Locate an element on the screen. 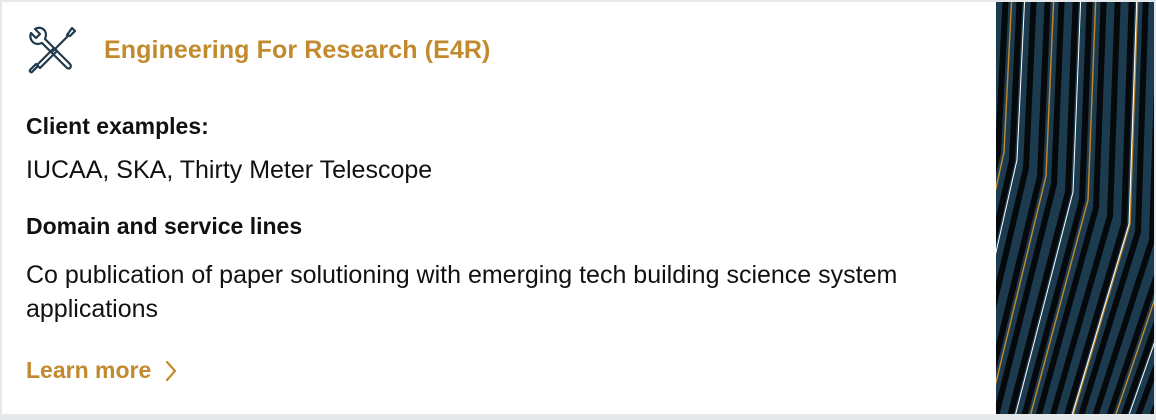 The height and width of the screenshot is (420, 1156). card-title: Engineering For Research (E4R) is located at coordinates (297, 49).